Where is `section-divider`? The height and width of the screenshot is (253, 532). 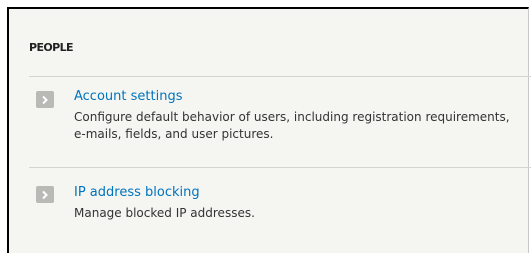 section-divider is located at coordinates (280, 76).